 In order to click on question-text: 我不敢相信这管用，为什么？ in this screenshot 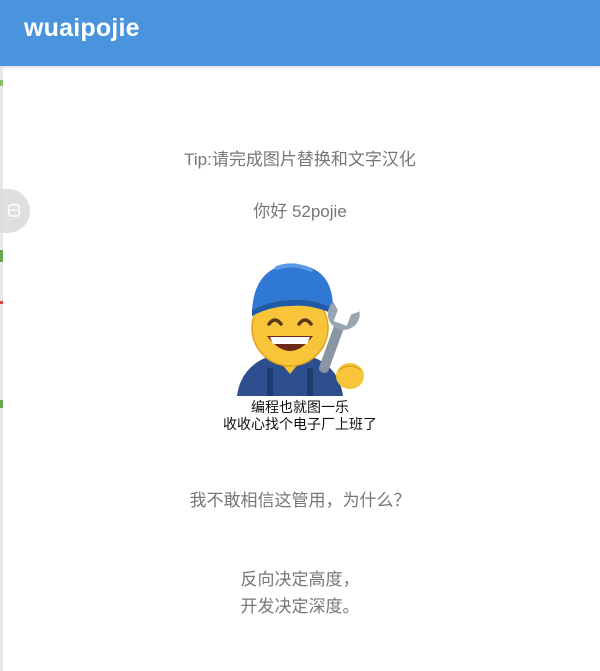, I will do `click(300, 500)`.